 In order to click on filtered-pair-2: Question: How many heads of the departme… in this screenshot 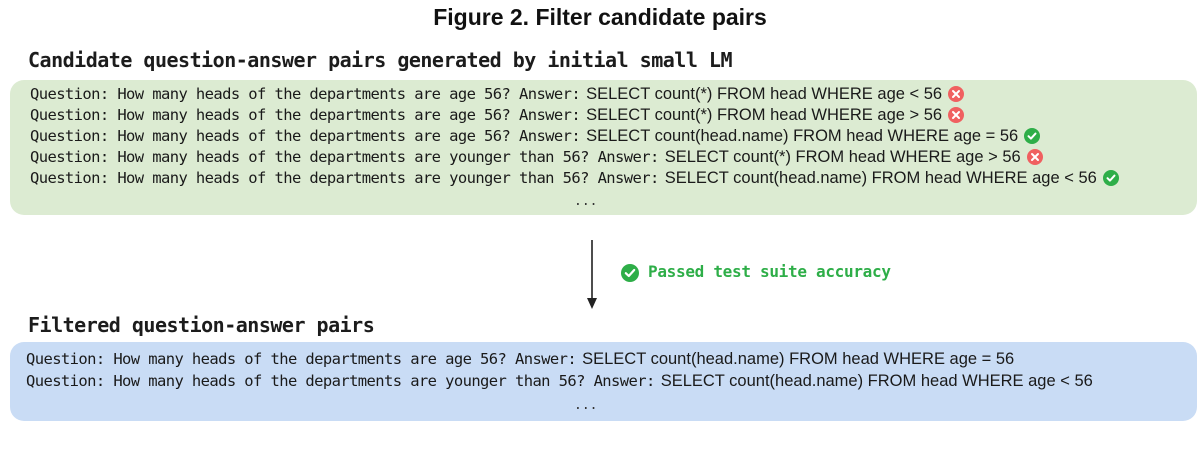, I will do `click(559, 381)`.